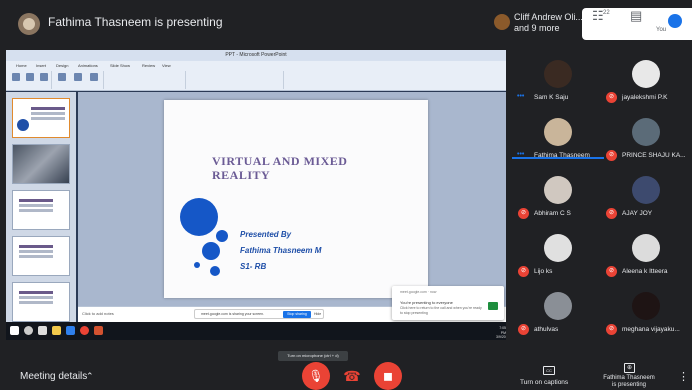 Image resolution: width=692 pixels, height=390 pixels. What do you see at coordinates (41, 65) in the screenshot?
I see `ribbon-tab-insert: Insert` at bounding box center [41, 65].